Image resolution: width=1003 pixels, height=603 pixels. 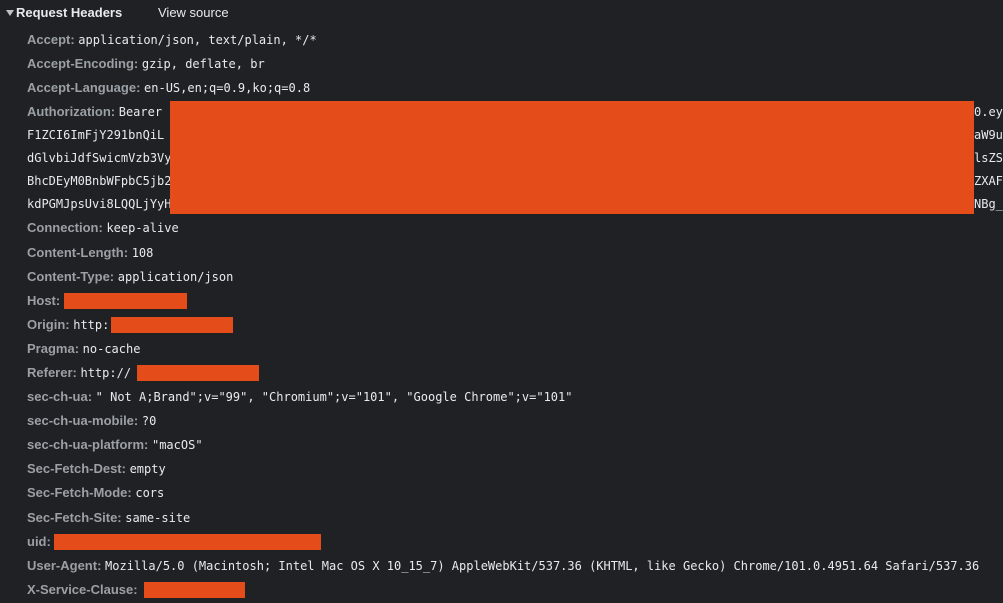 What do you see at coordinates (187, 542) in the screenshot?
I see `uid-redaction-block` at bounding box center [187, 542].